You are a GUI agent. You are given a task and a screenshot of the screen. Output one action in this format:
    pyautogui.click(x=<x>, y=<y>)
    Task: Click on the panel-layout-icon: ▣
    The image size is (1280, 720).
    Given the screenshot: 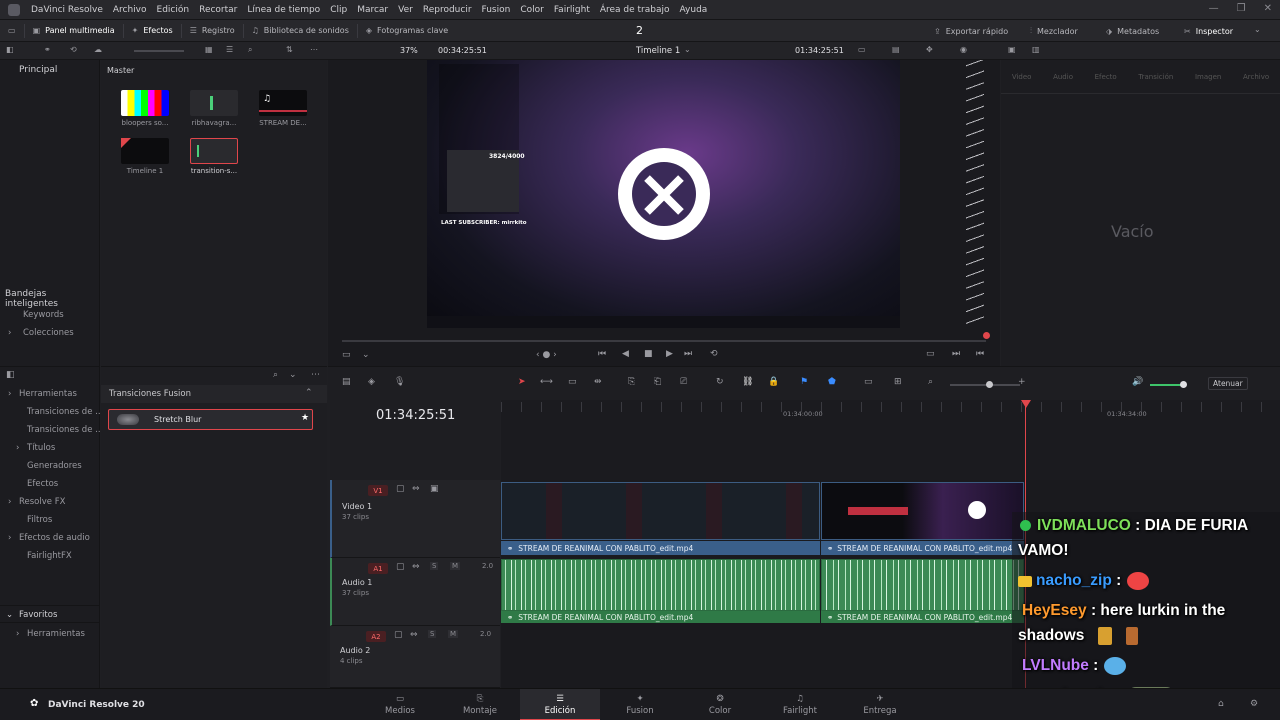 What is the action you would take?
    pyautogui.click(x=1012, y=49)
    